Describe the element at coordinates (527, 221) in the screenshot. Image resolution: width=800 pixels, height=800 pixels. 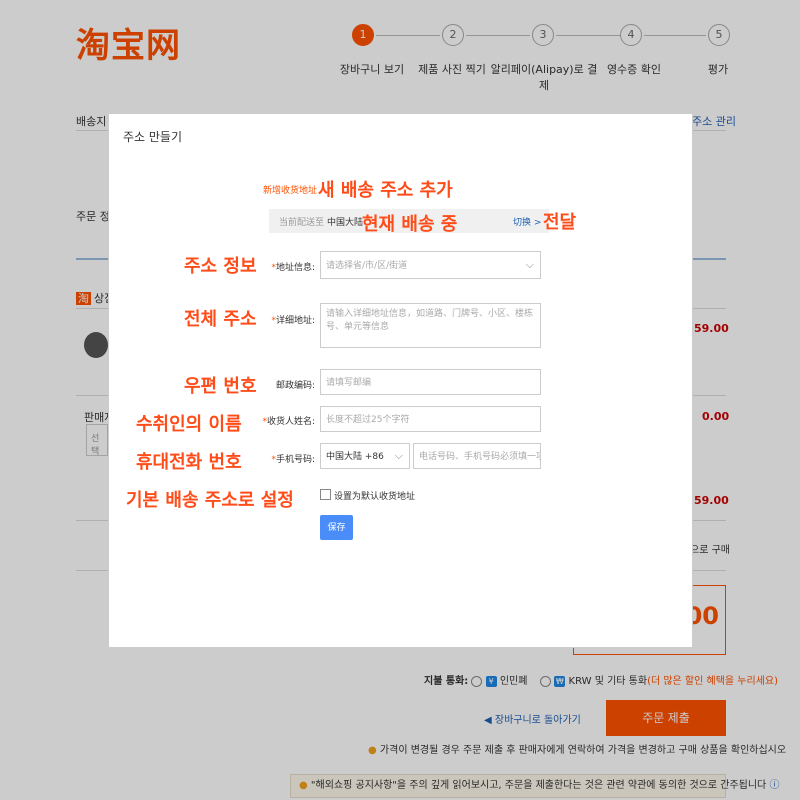
I see `switch-region-link: 切换 >` at that location.